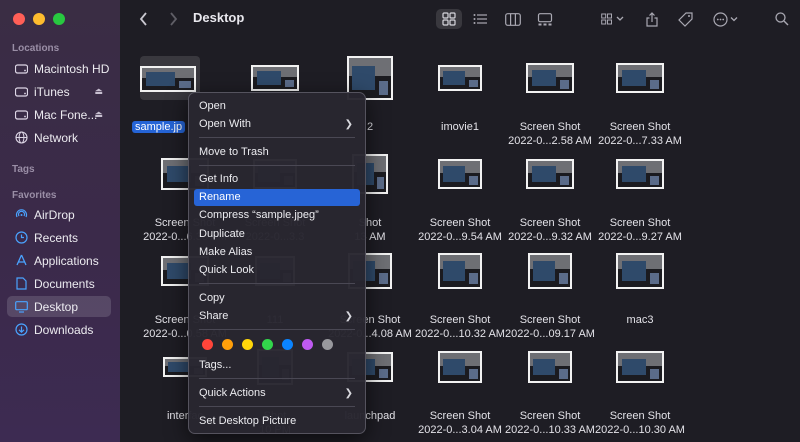 This screenshot has width=800, height=442. What do you see at coordinates (460, 285) in the screenshot?
I see `file-item: Screen Shot 2022-0...10.32 AM` at bounding box center [460, 285].